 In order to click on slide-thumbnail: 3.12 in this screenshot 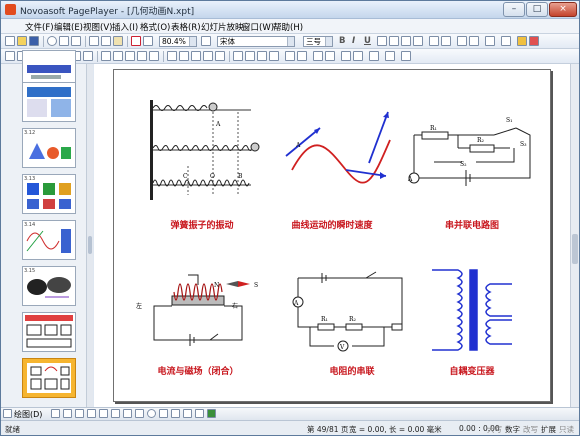, I will do `click(49, 148)`.